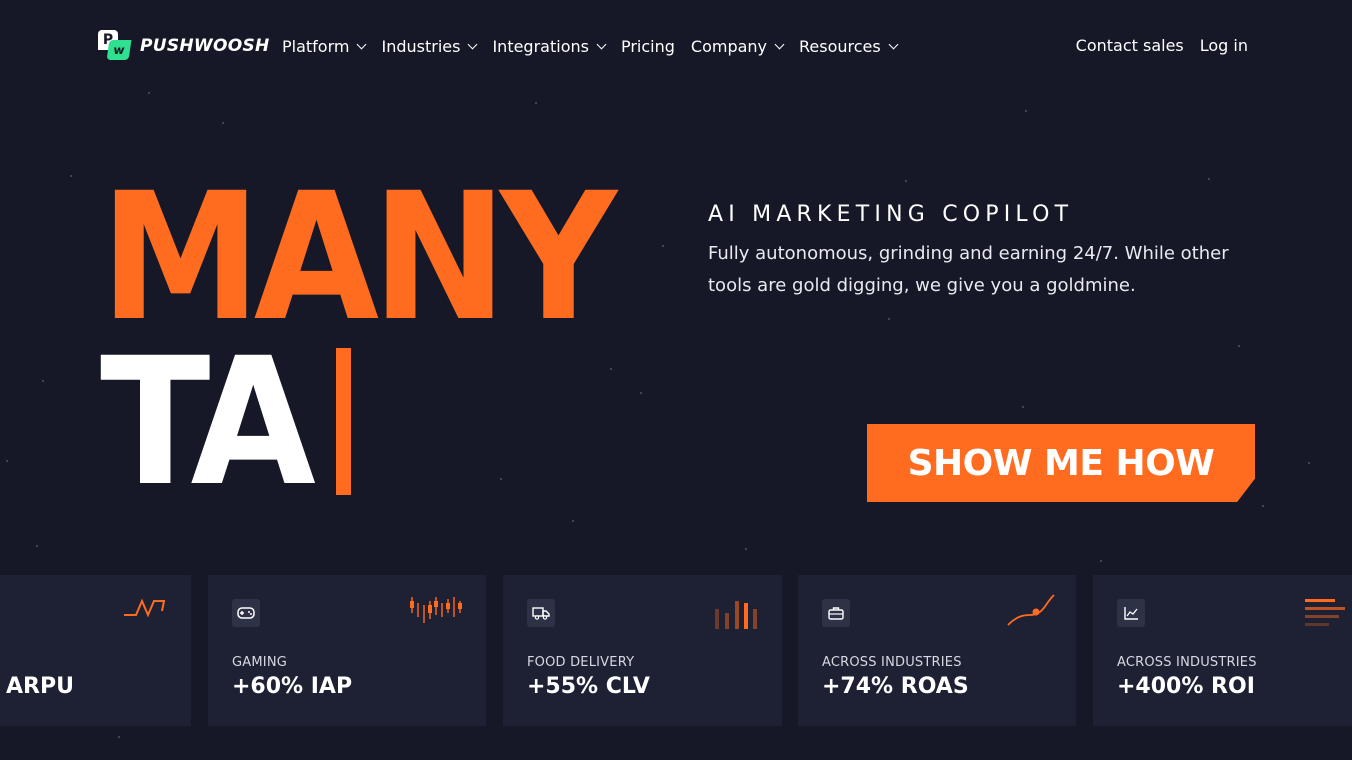 The image size is (1352, 760). What do you see at coordinates (246, 613) in the screenshot?
I see `gamepad-icon` at bounding box center [246, 613].